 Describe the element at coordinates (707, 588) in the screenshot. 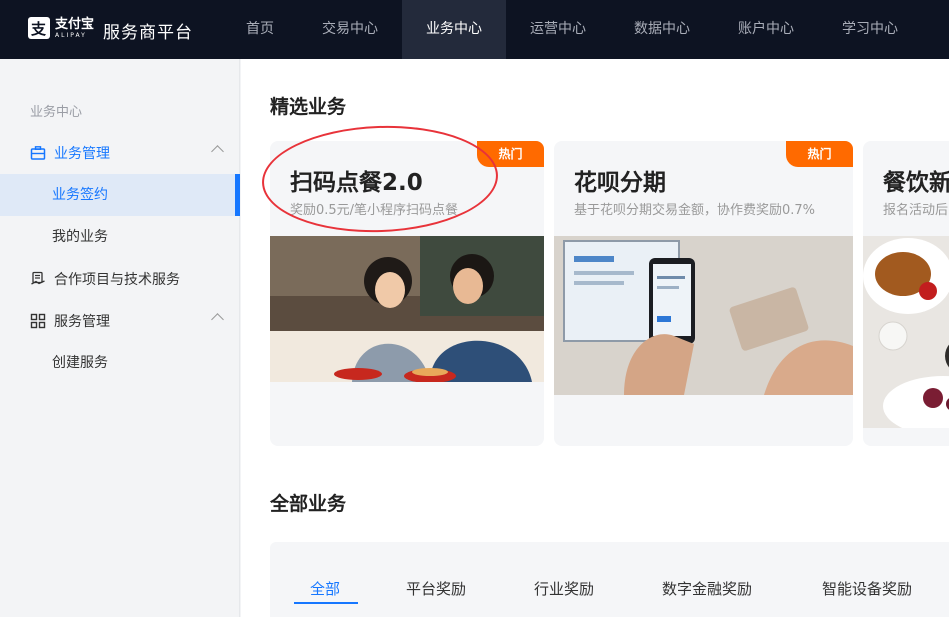

I see `tab-digital-finance-rewards: 数字金融奖励` at that location.